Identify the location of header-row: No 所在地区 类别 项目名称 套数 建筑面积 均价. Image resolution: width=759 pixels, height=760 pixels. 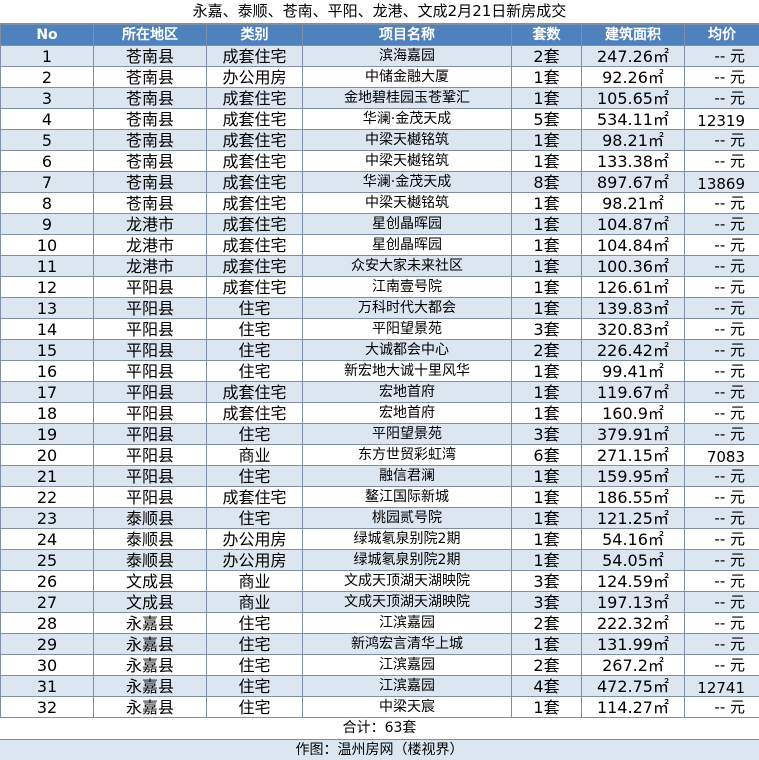
(380, 35).